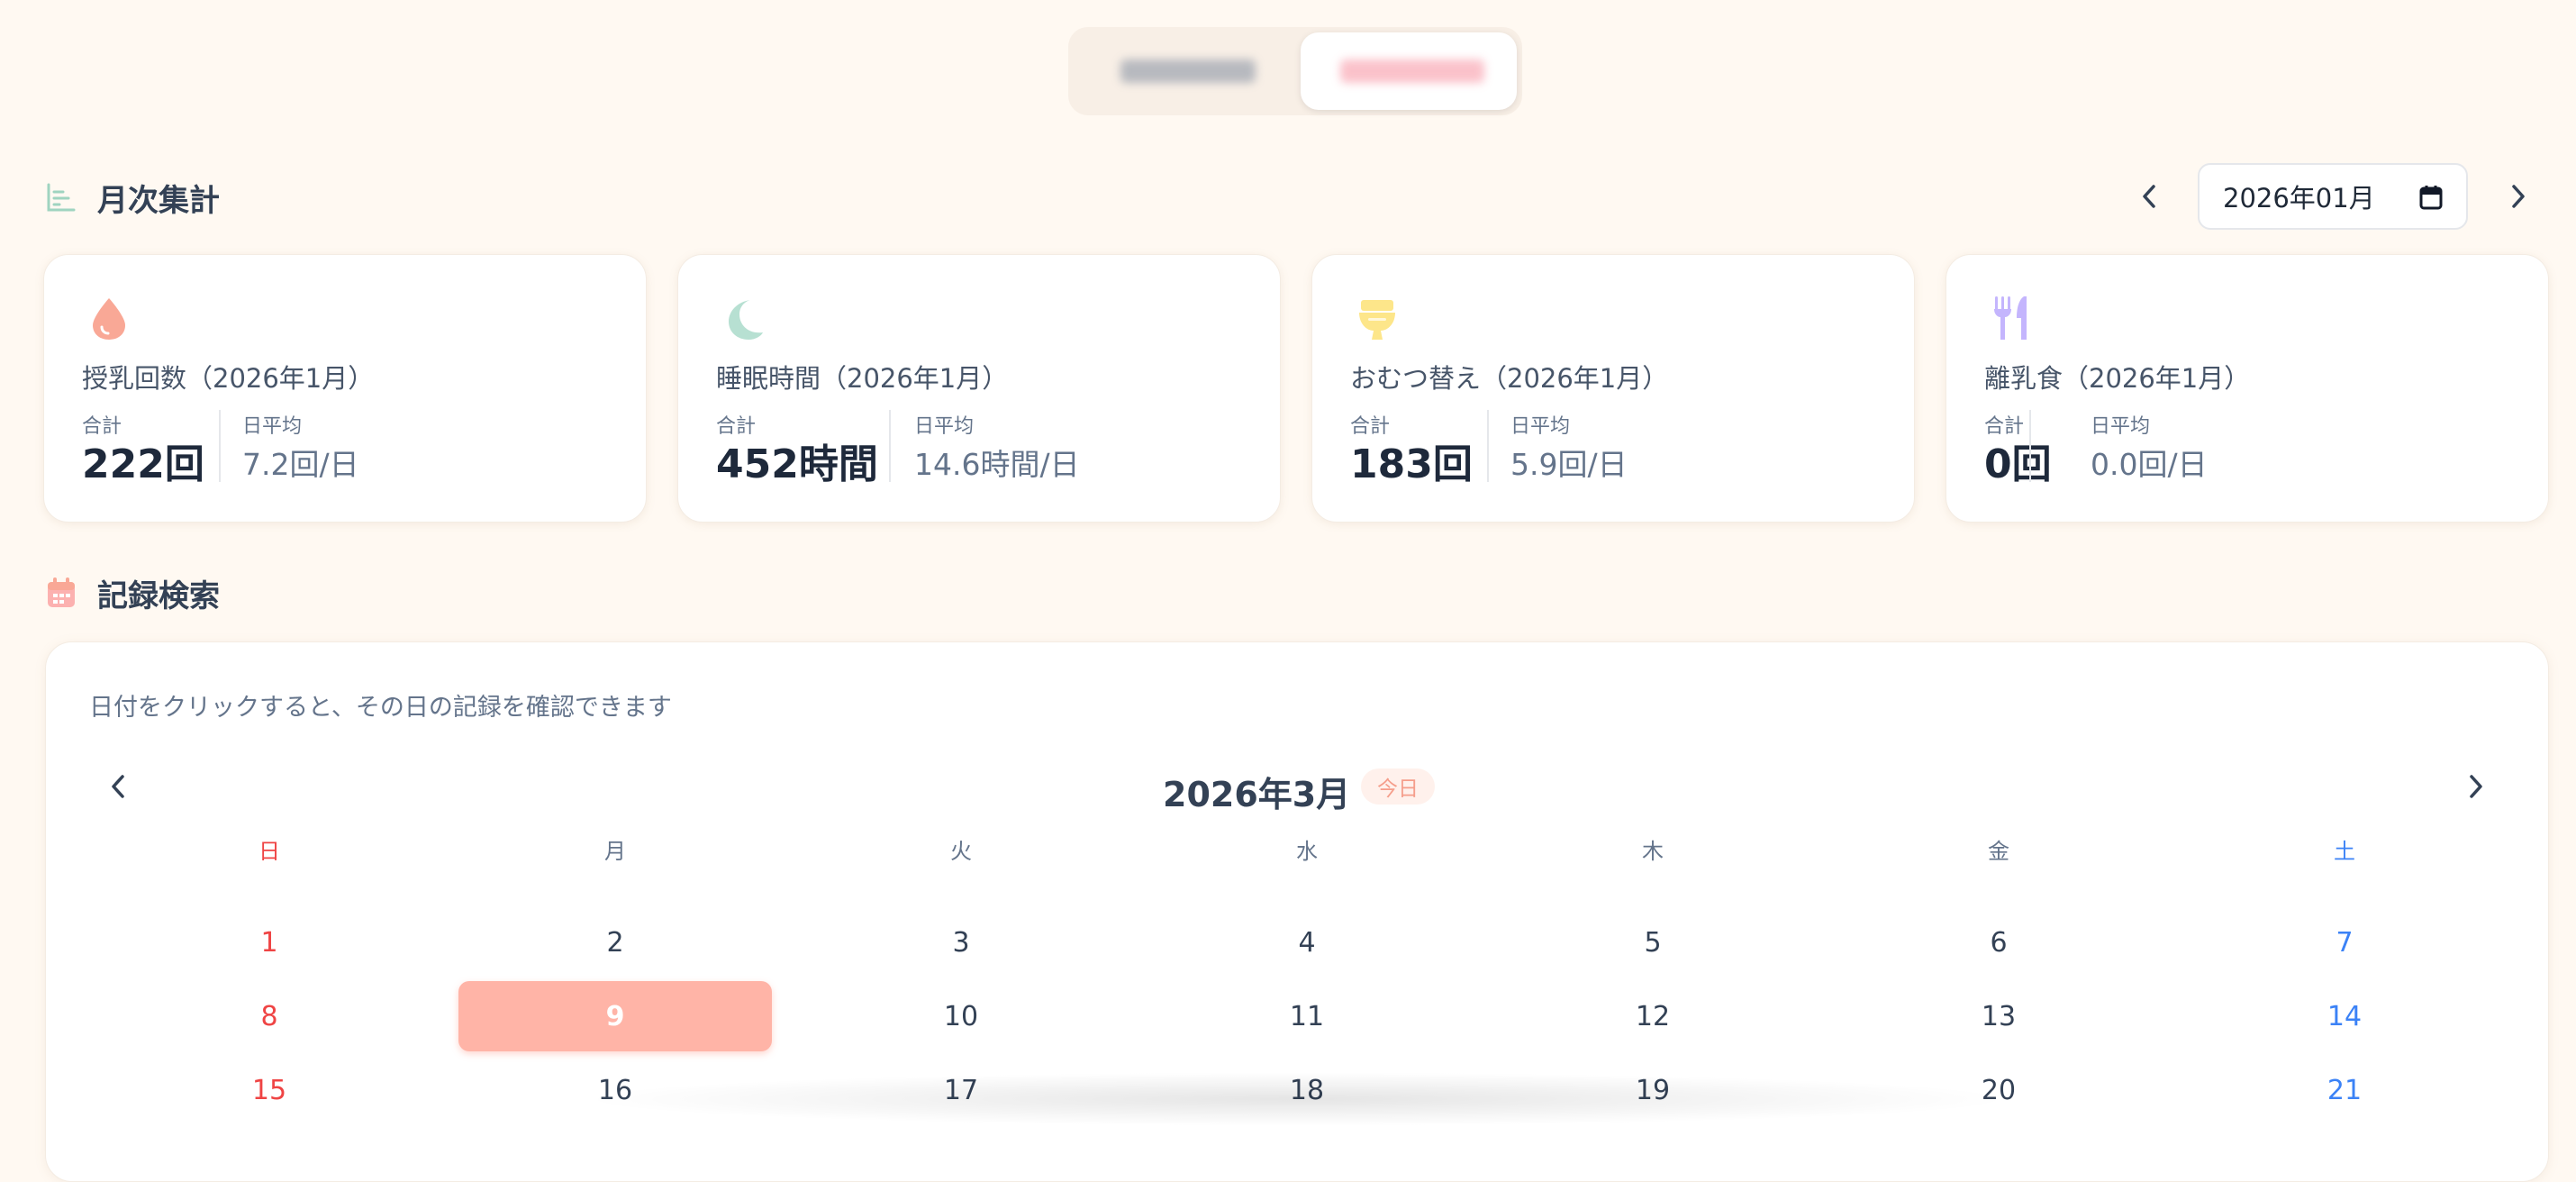  What do you see at coordinates (2011, 318) in the screenshot?
I see `utensils-icon` at bounding box center [2011, 318].